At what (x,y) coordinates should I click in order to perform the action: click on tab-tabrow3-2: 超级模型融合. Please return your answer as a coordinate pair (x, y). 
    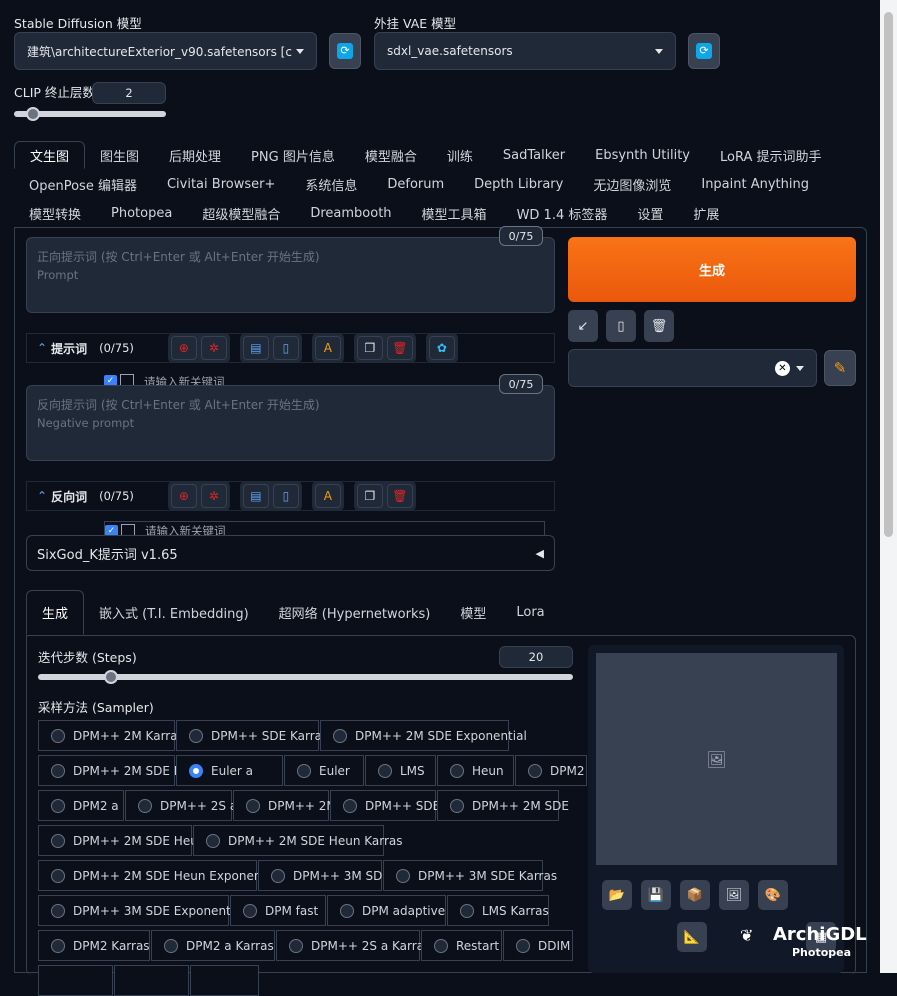
    Looking at the image, I should click on (241, 213).